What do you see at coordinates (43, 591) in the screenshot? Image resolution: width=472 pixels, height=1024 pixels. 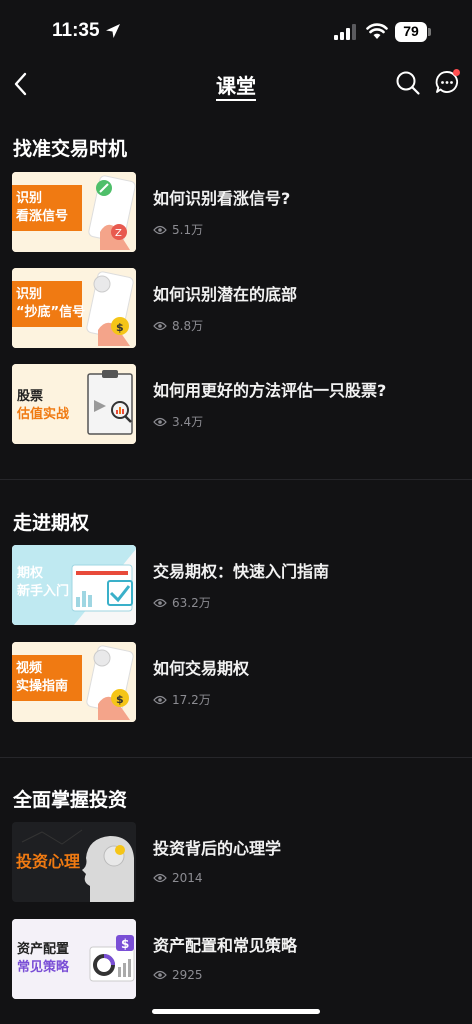 I see `thumb-line-2: 新手入门` at bounding box center [43, 591].